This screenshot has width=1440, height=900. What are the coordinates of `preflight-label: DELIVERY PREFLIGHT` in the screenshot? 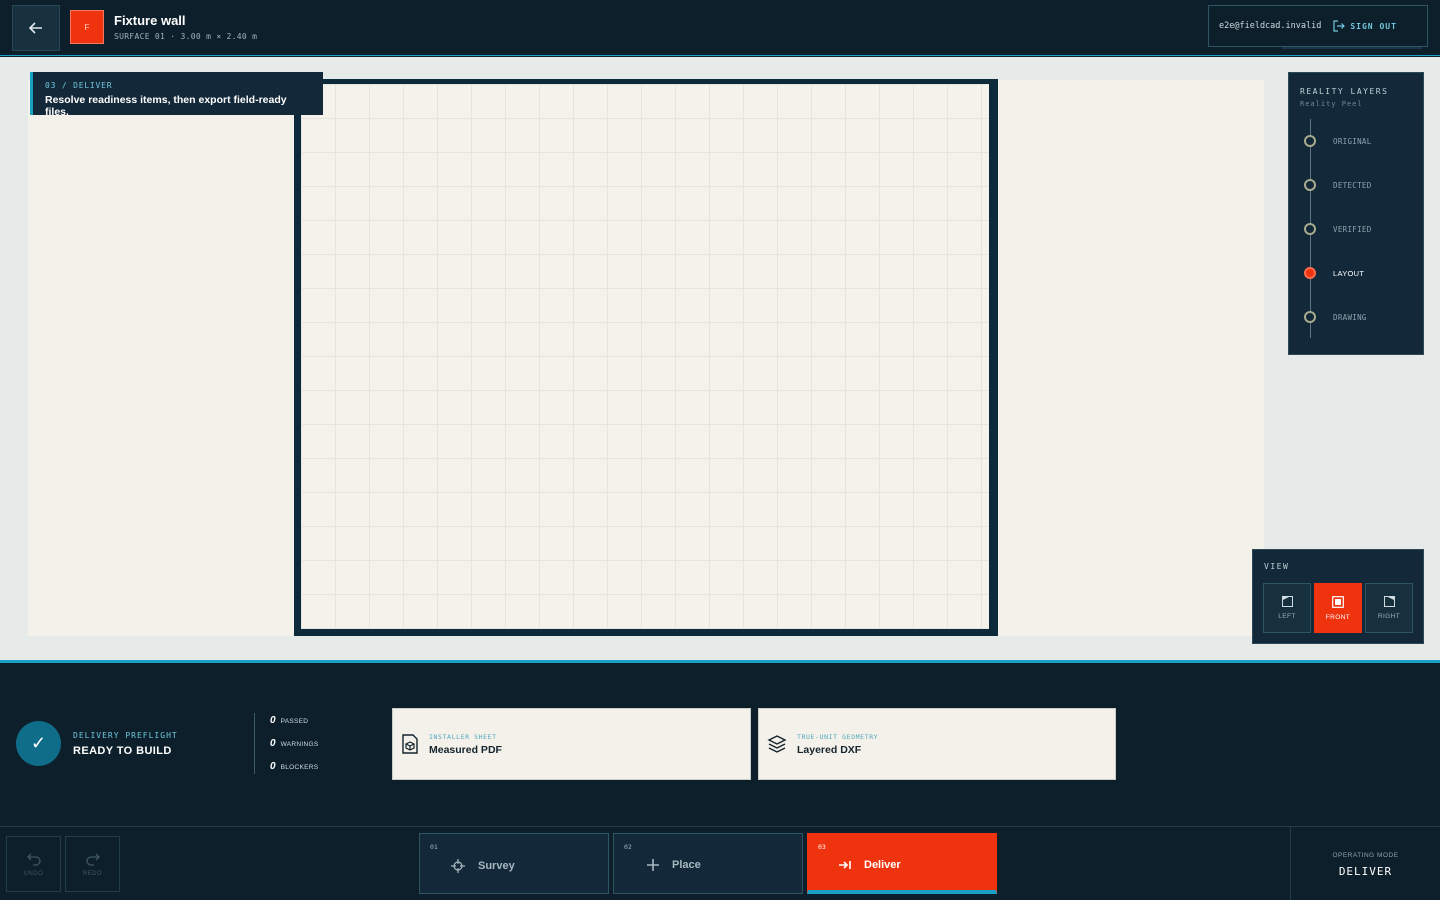 It's located at (125, 735).